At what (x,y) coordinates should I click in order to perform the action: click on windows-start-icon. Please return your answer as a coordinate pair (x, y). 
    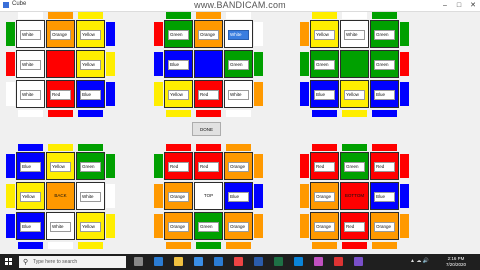
    Looking at the image, I should click on (9, 262).